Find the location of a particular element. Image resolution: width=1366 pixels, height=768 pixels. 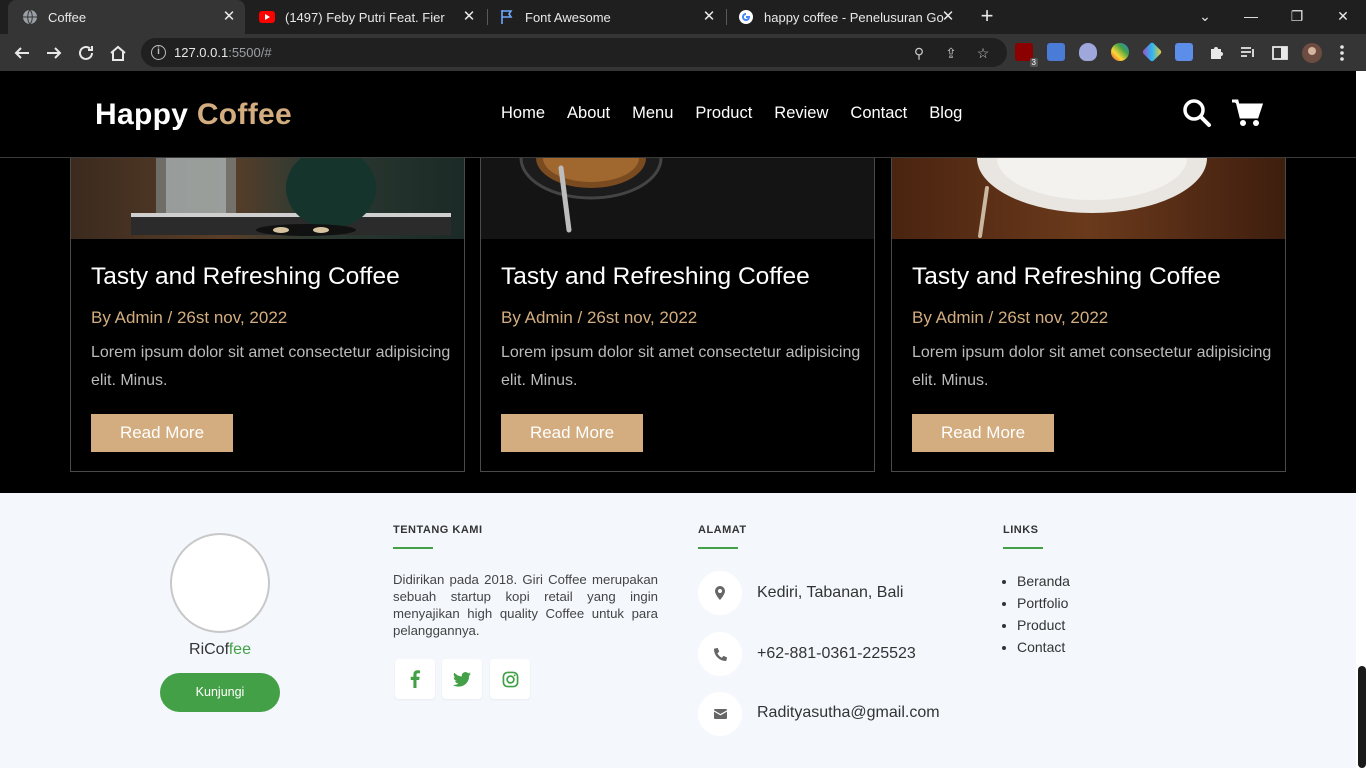

about-heading: TENTANG KAMI is located at coordinates (438, 530).